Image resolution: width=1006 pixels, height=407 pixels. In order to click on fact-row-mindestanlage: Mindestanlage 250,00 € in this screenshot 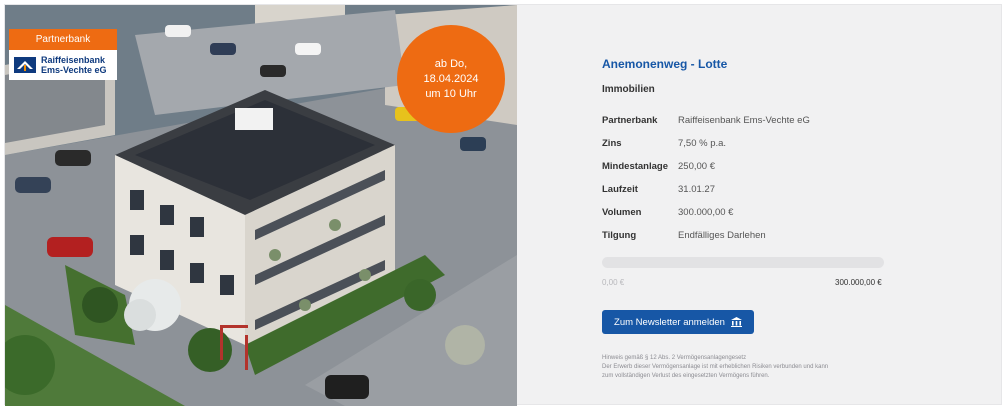, I will do `click(706, 166)`.